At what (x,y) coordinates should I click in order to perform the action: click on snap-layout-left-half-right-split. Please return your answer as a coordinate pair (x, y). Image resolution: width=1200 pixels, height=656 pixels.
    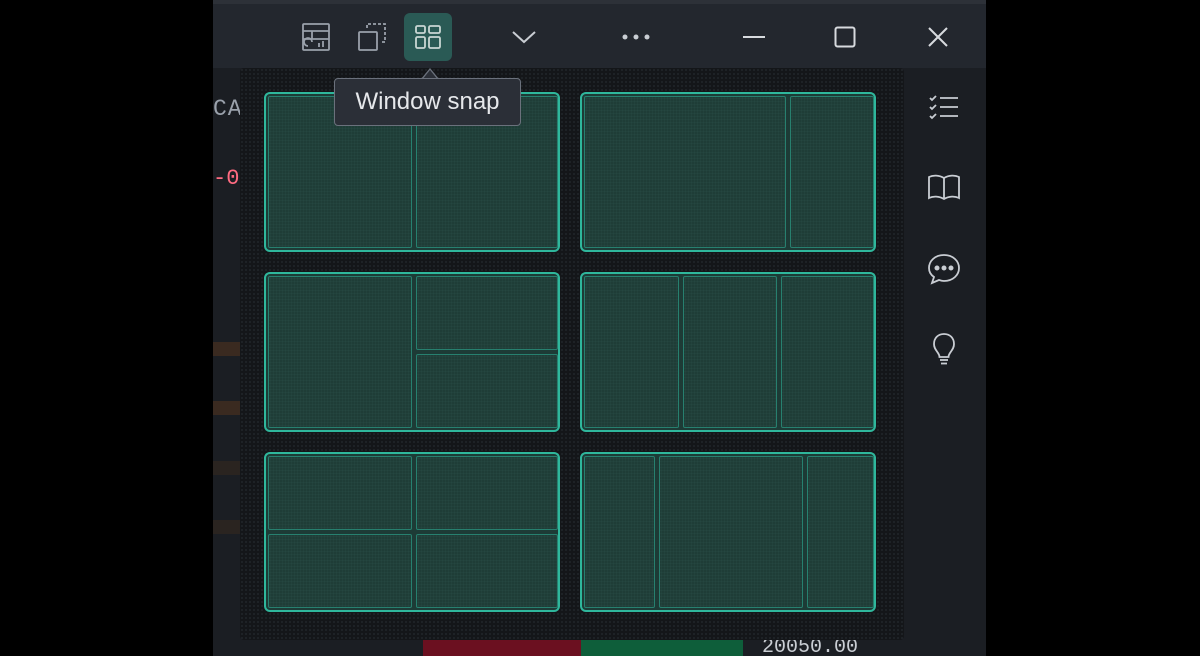
    Looking at the image, I should click on (412, 352).